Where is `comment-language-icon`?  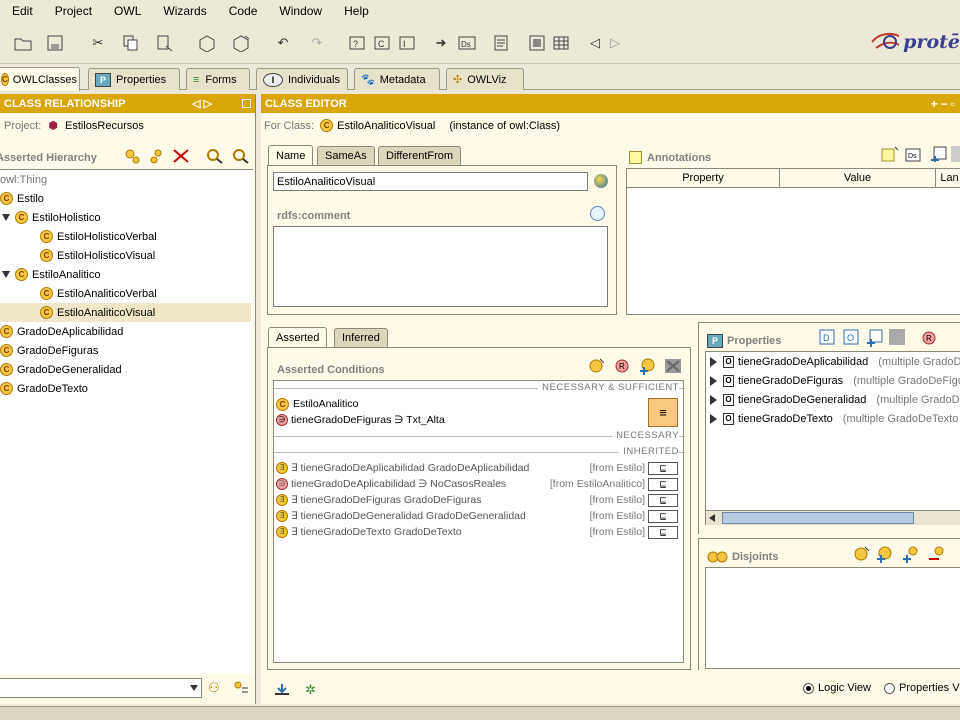
comment-language-icon is located at coordinates (597, 213).